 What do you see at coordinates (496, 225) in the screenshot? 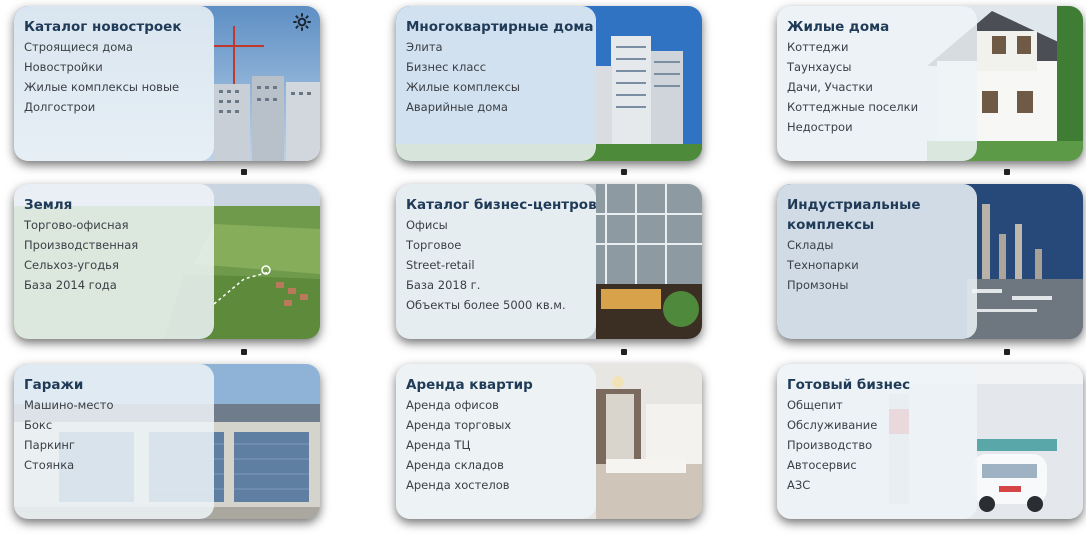
I see `card-link: Офисы` at bounding box center [496, 225].